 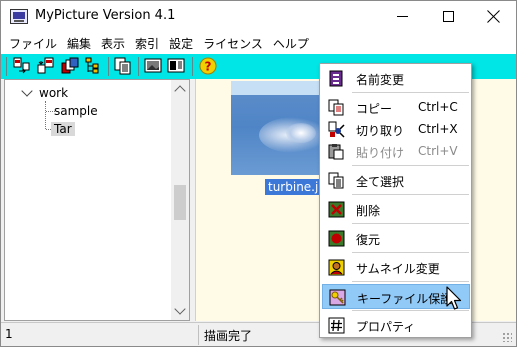 What do you see at coordinates (454, 298) in the screenshot?
I see `mouse-cursor-icon` at bounding box center [454, 298].